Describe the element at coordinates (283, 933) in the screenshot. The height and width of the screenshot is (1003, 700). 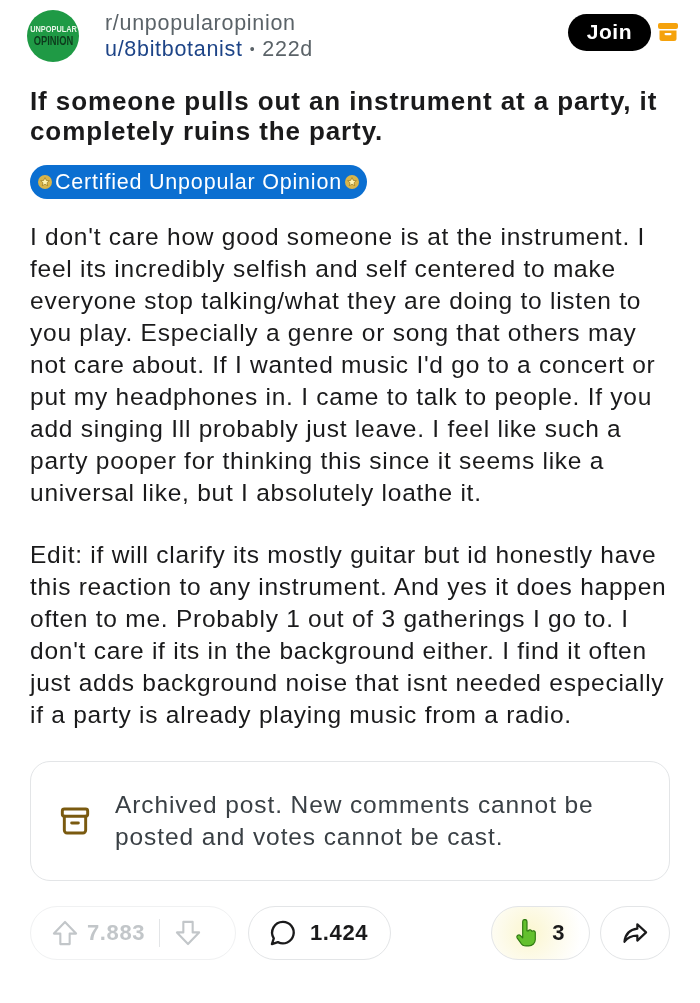
I see `comment-icon` at that location.